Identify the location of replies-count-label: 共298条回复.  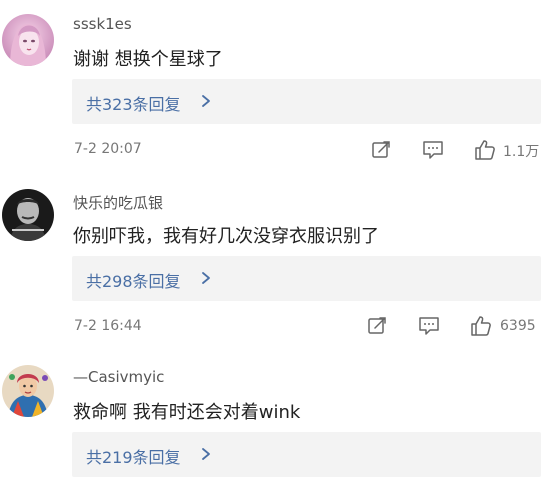
(133, 281).